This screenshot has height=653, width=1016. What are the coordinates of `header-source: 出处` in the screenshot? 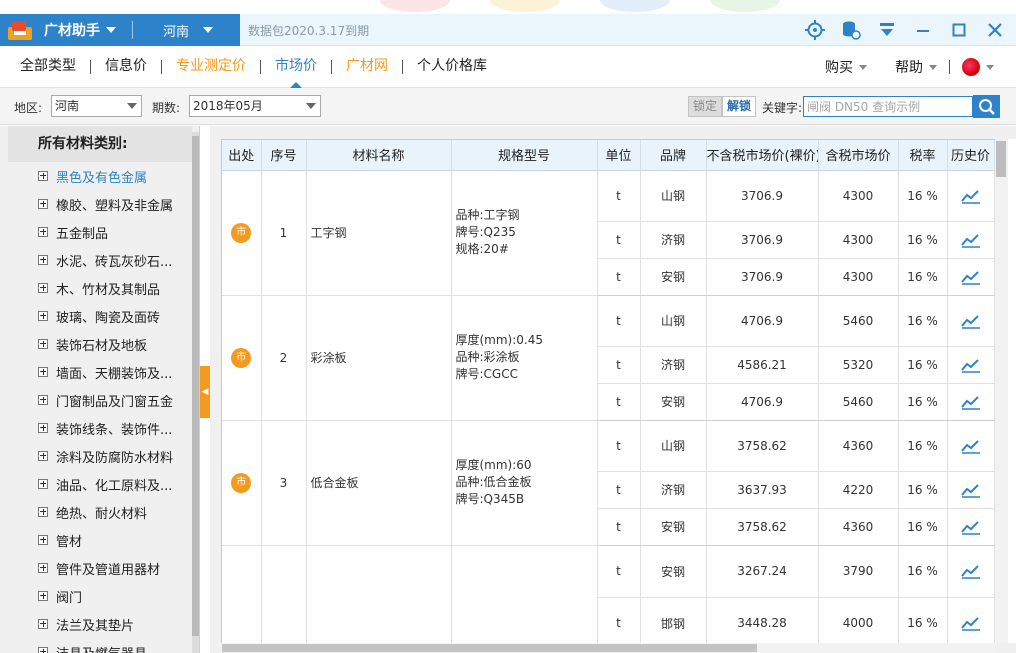 It's located at (242, 155).